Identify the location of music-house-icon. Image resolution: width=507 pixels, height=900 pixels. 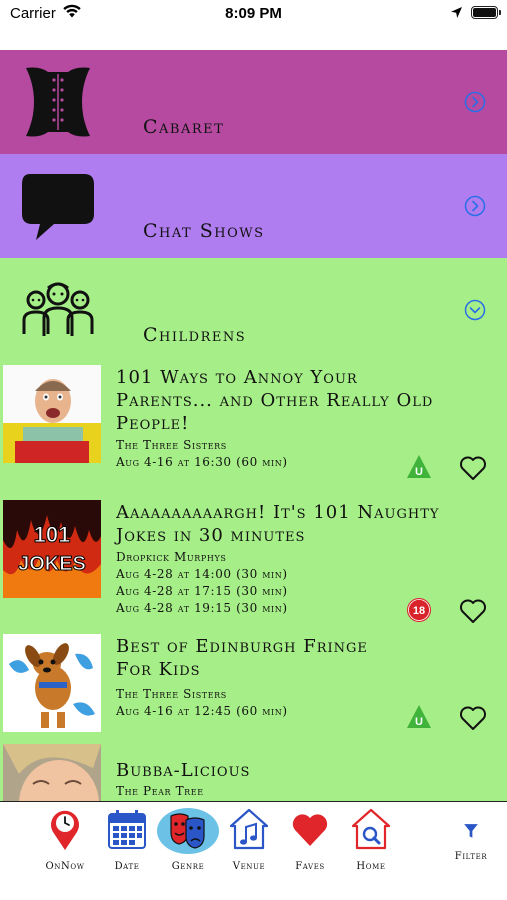
(249, 829).